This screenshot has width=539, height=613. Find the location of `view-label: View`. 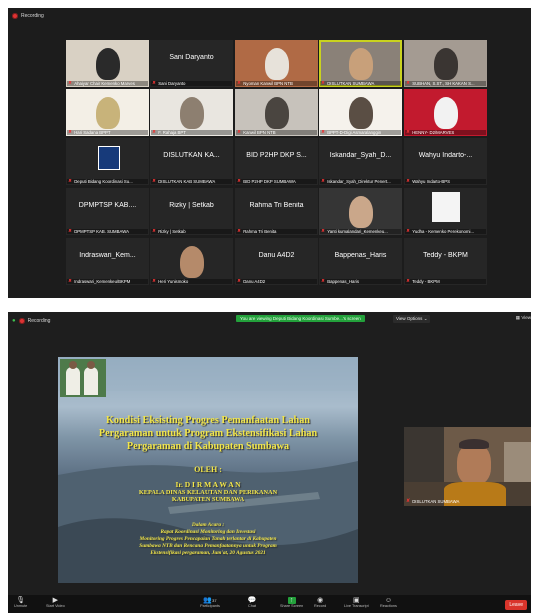

view-label: View is located at coordinates (526, 317).